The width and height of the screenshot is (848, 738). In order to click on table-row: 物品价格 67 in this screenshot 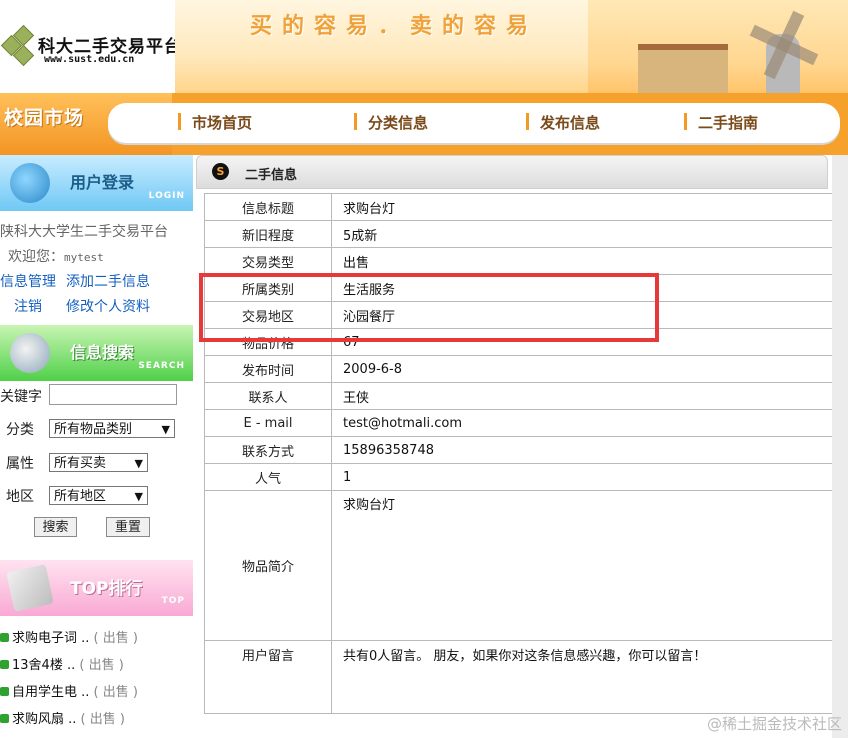, I will do `click(524, 342)`.